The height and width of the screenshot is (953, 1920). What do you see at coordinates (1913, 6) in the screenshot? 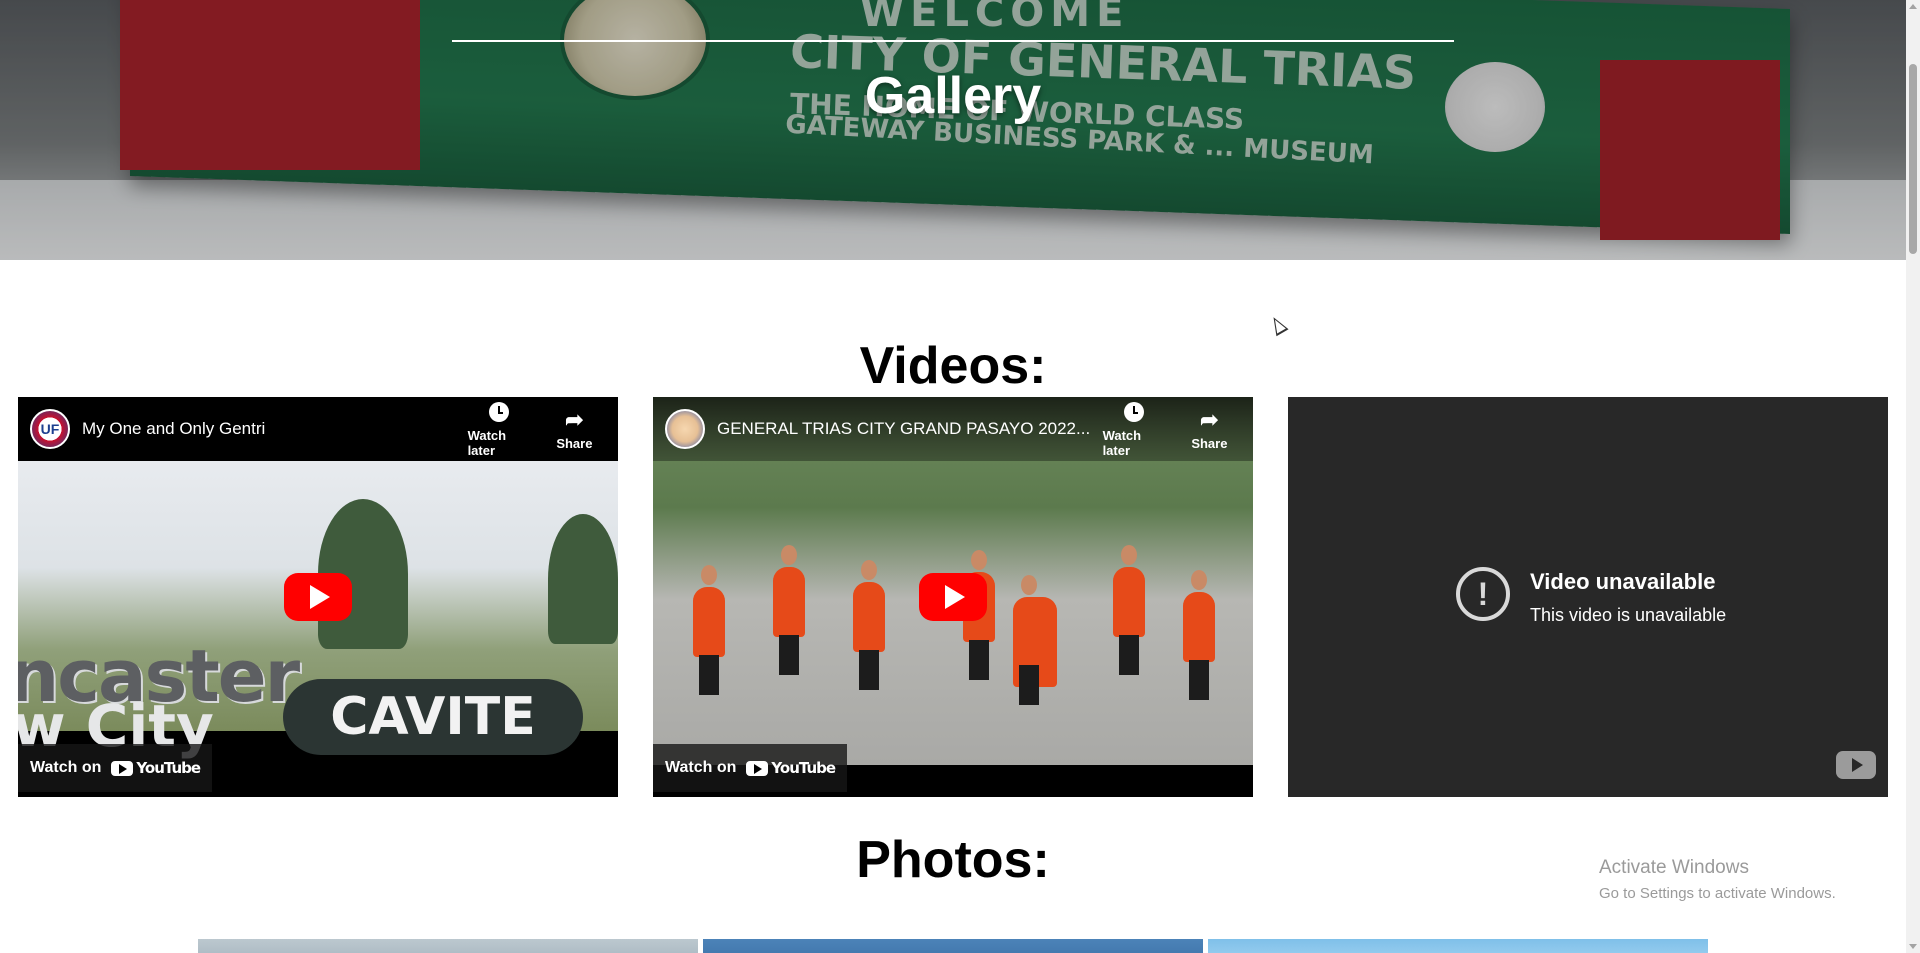
I see `scroll-up-arrow-icon` at bounding box center [1913, 6].